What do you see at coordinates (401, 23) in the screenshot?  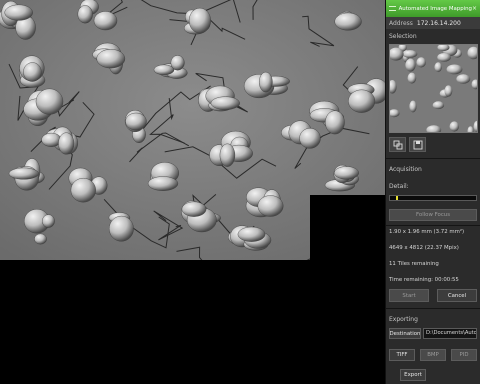 I see `address-label: Address` at bounding box center [401, 23].